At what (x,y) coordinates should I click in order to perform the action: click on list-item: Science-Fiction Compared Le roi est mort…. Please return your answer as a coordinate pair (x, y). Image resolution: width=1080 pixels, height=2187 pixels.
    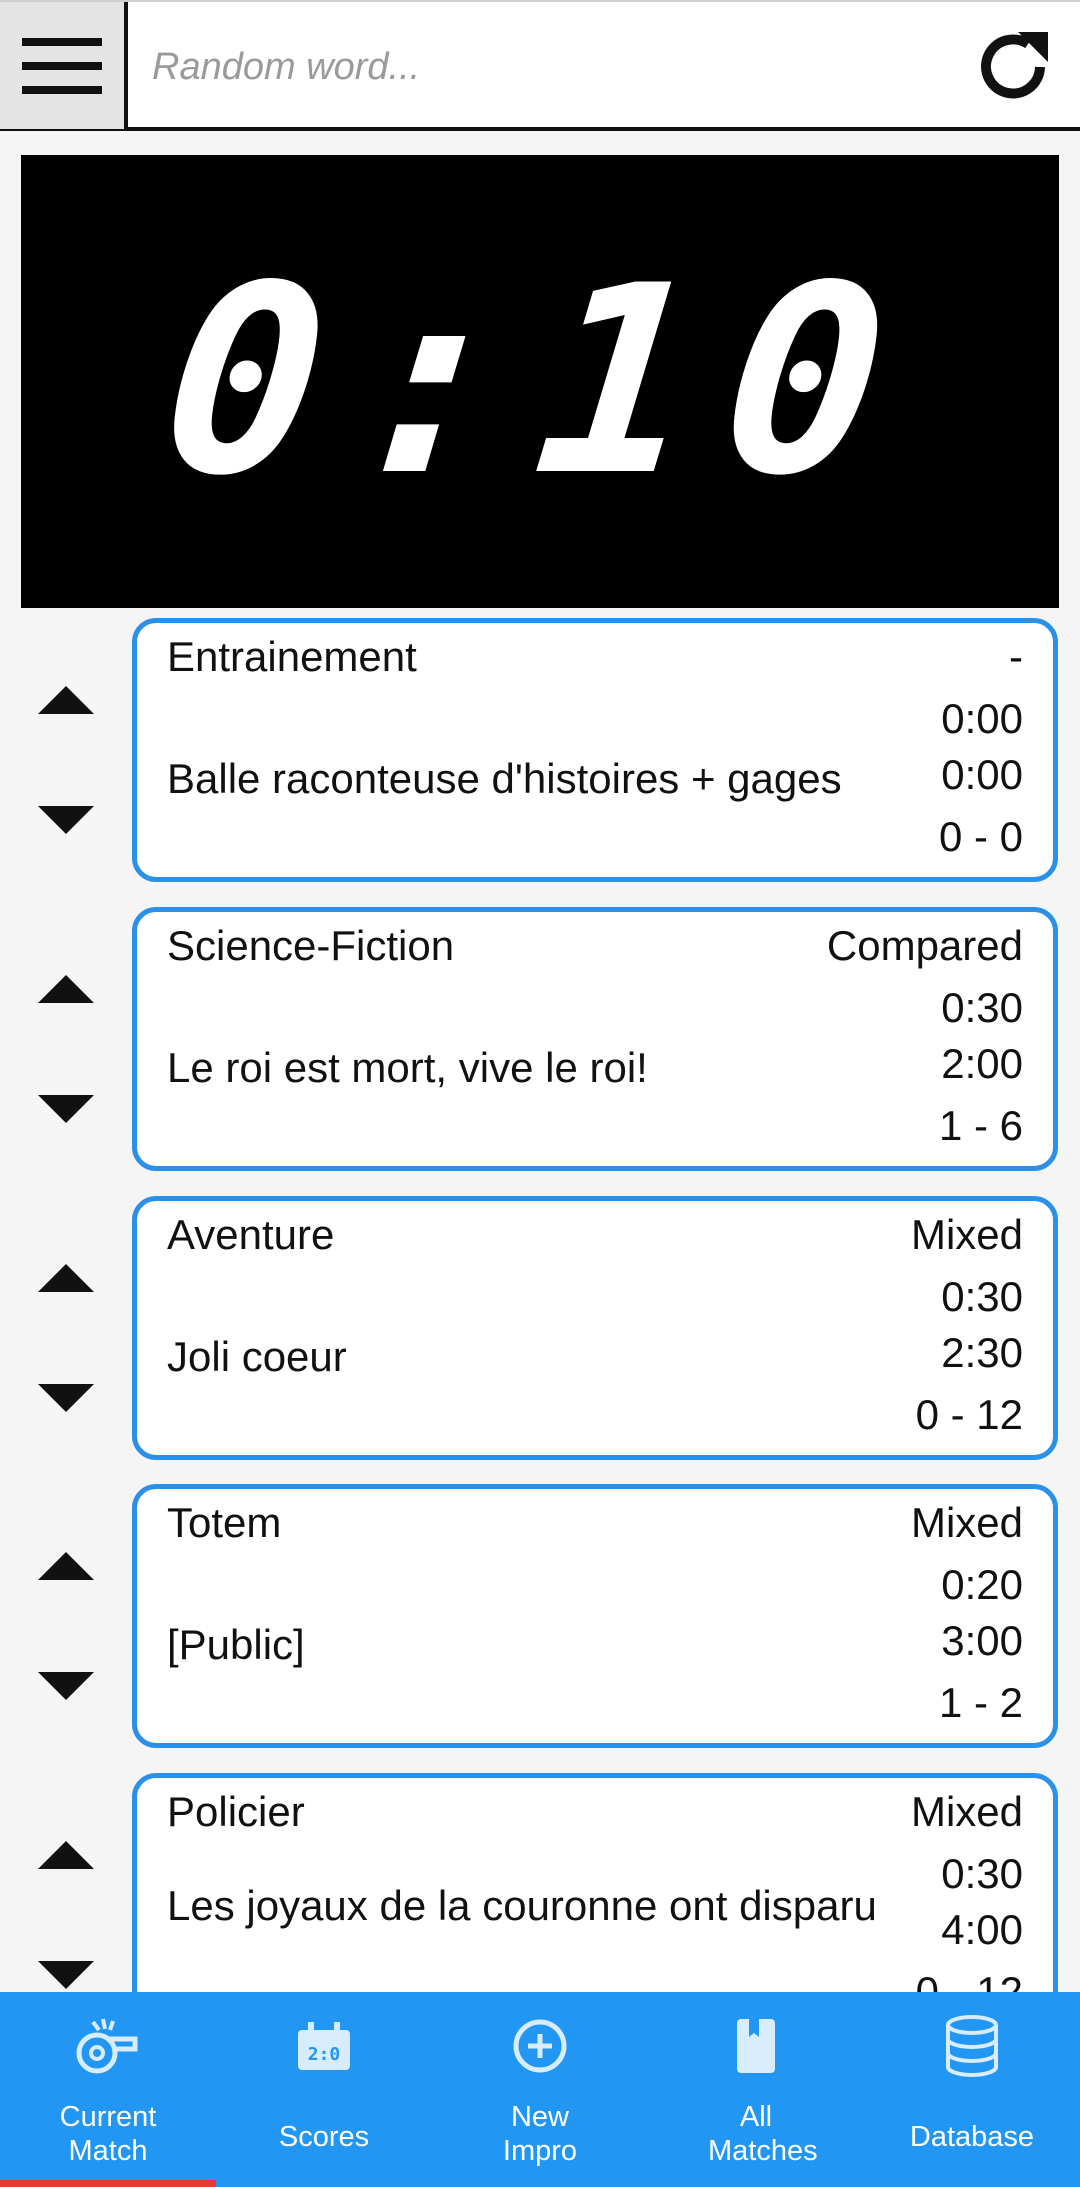
    Looking at the image, I should click on (540, 1039).